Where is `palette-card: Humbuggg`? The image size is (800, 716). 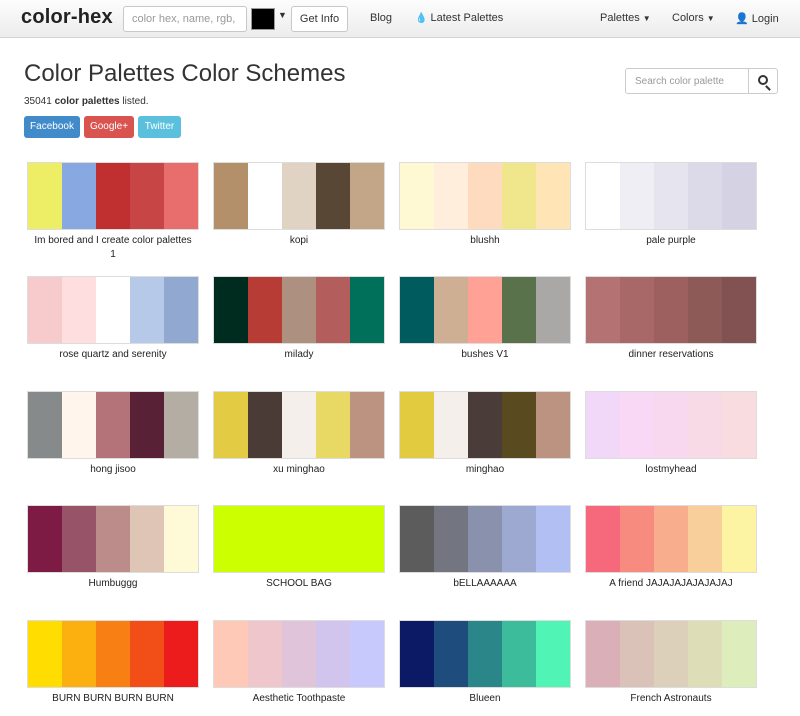 palette-card: Humbuggg is located at coordinates (113, 548).